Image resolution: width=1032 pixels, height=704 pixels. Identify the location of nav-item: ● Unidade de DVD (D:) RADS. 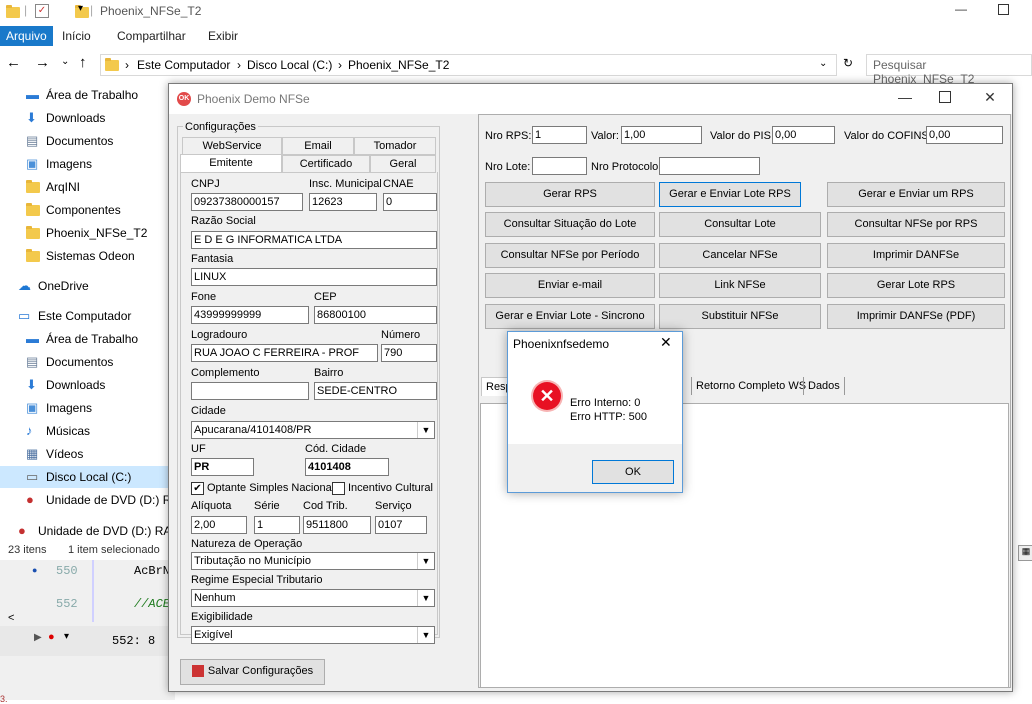
(94, 531).